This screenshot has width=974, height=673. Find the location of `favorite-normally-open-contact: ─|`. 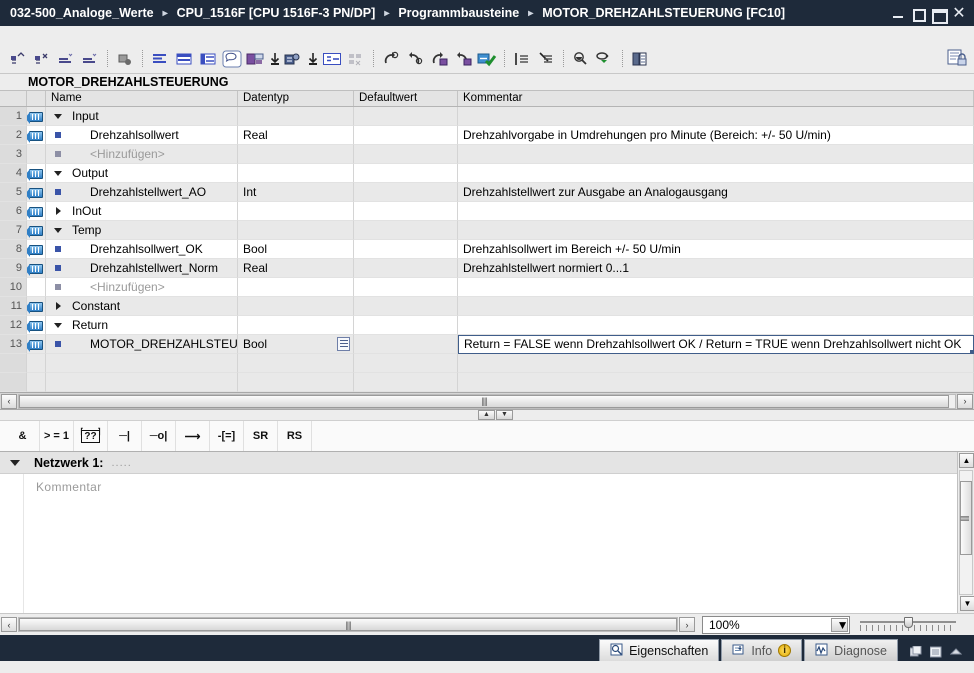

favorite-normally-open-contact: ─| is located at coordinates (125, 436).